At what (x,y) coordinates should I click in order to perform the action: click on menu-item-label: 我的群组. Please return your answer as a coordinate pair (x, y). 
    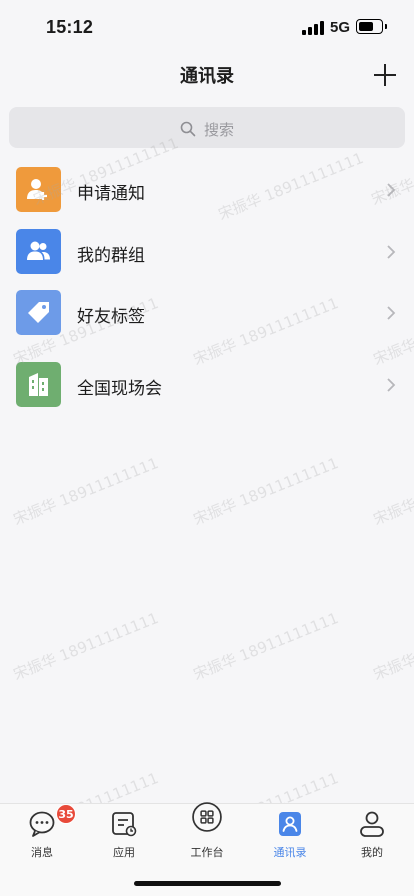
    Looking at the image, I should click on (111, 256).